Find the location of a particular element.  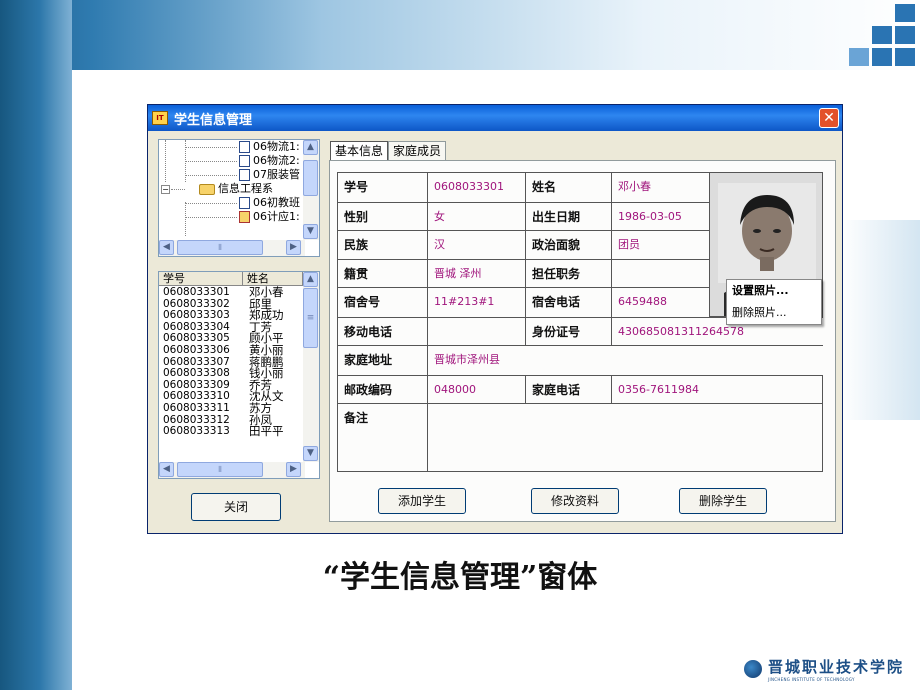

dorm-phone-value: 6459488 is located at coordinates (660, 302).